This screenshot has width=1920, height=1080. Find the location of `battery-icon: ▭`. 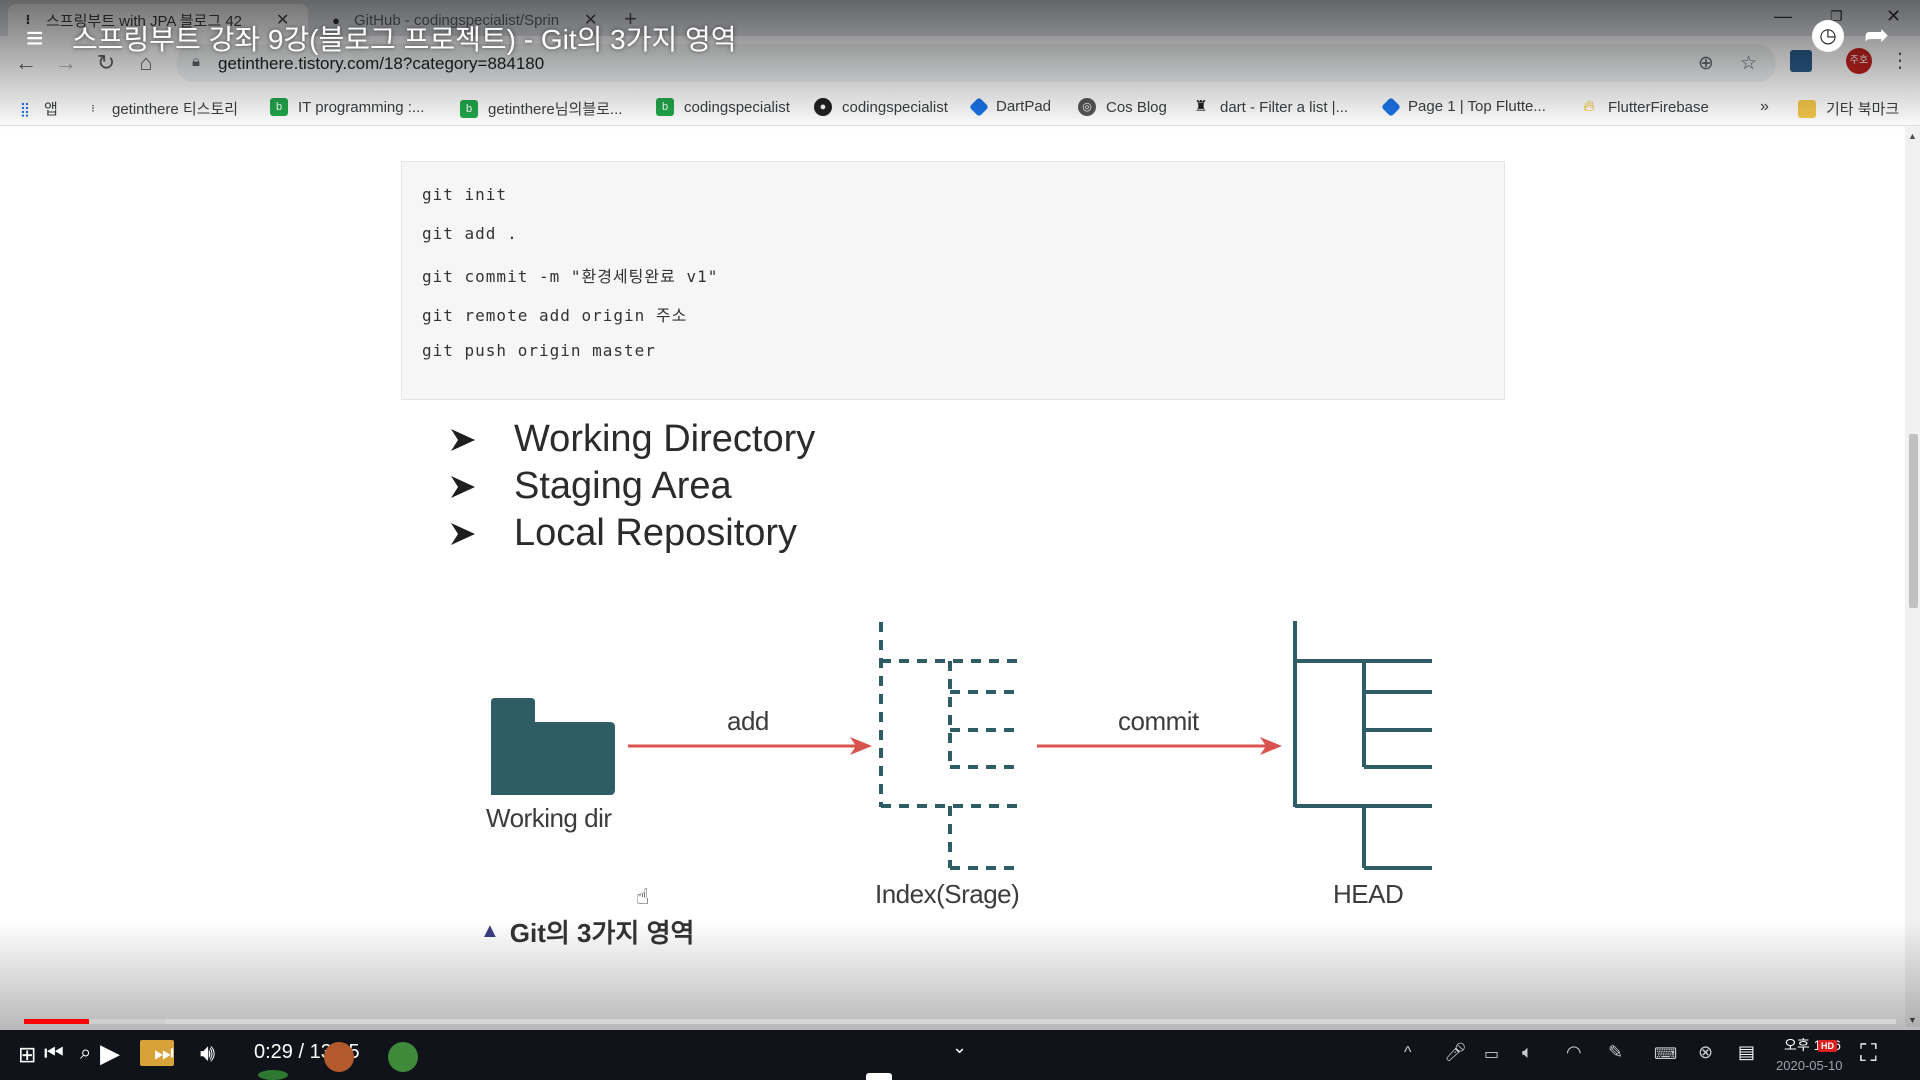

battery-icon: ▭ is located at coordinates (1491, 1054).